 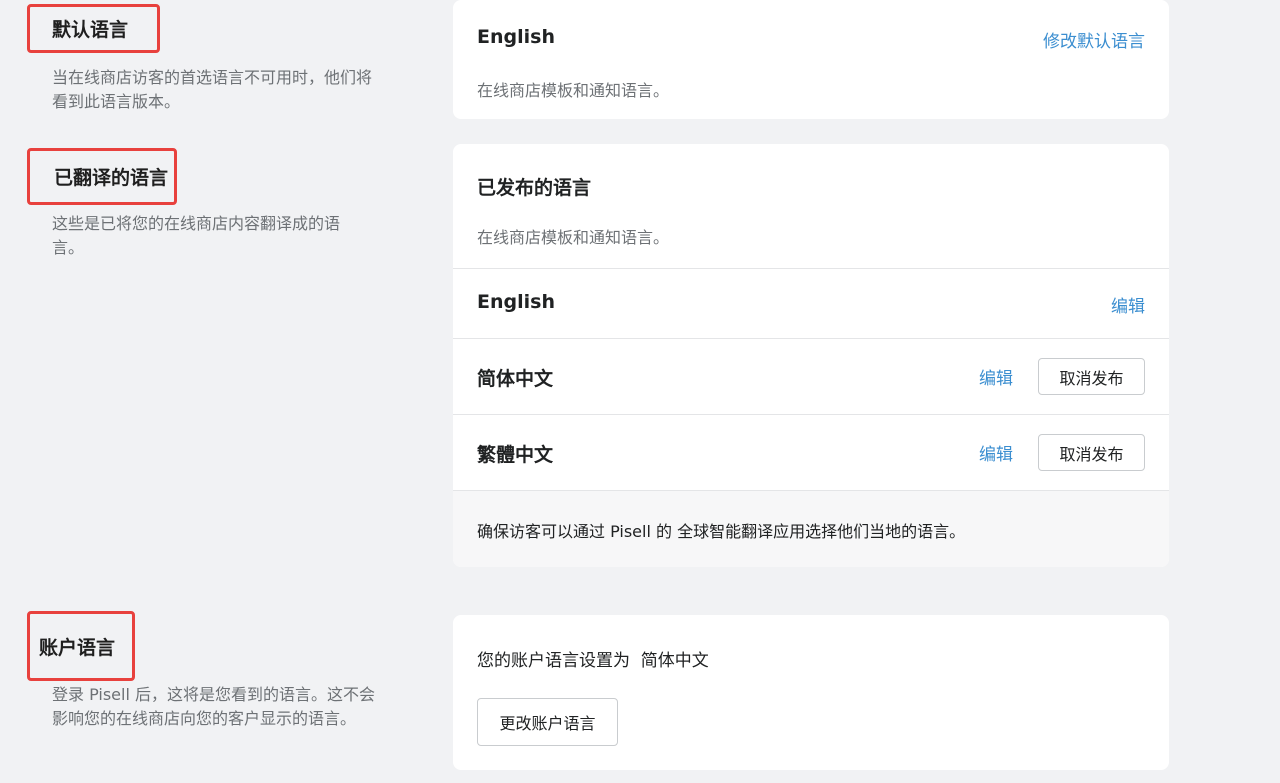 I want to click on account-language-title-text: 账户语言, so click(x=77, y=647).